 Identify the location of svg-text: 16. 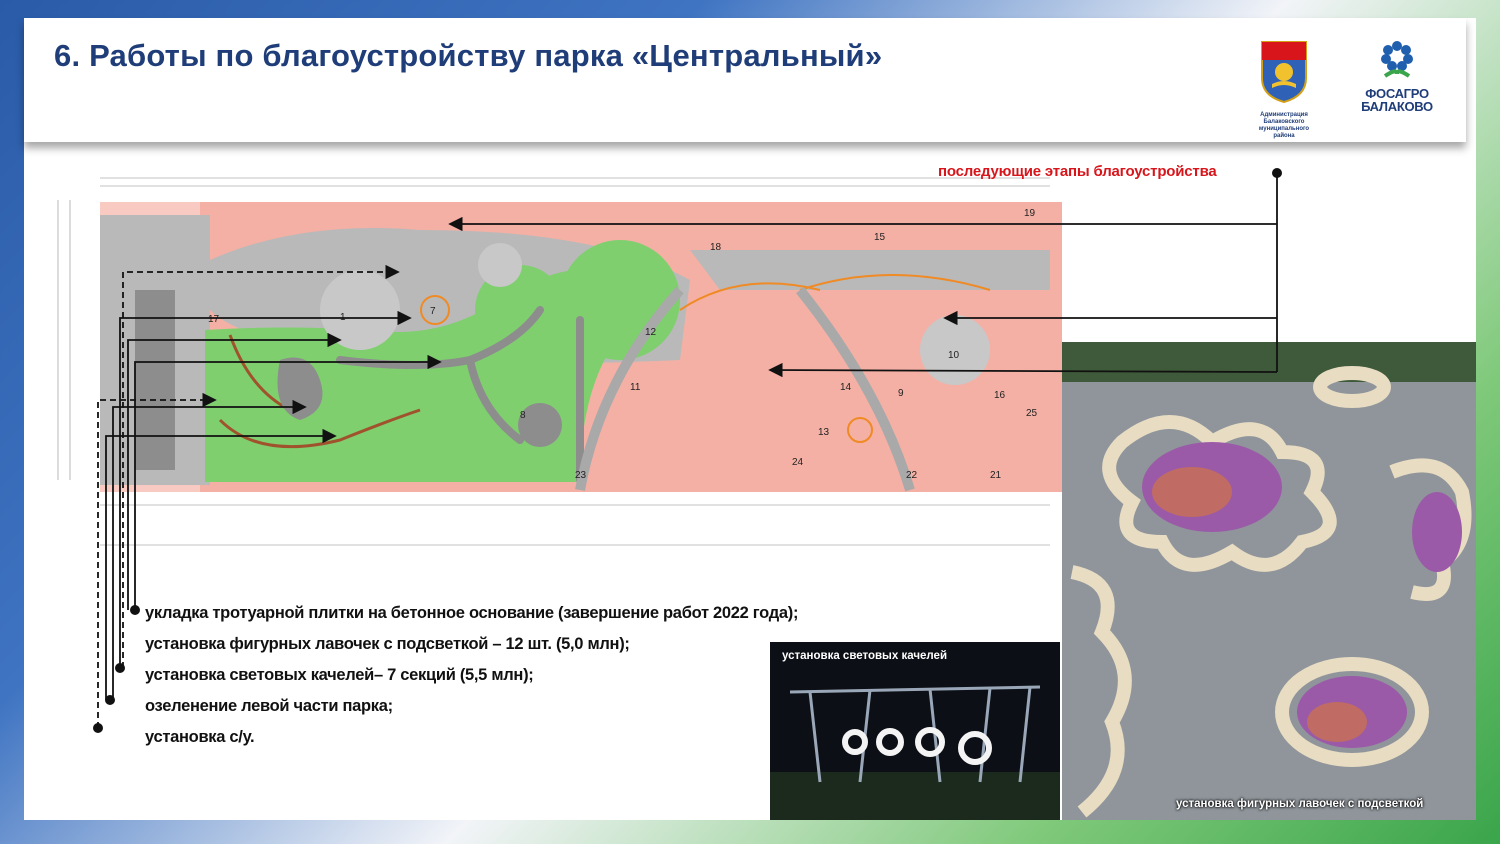
(1000, 395).